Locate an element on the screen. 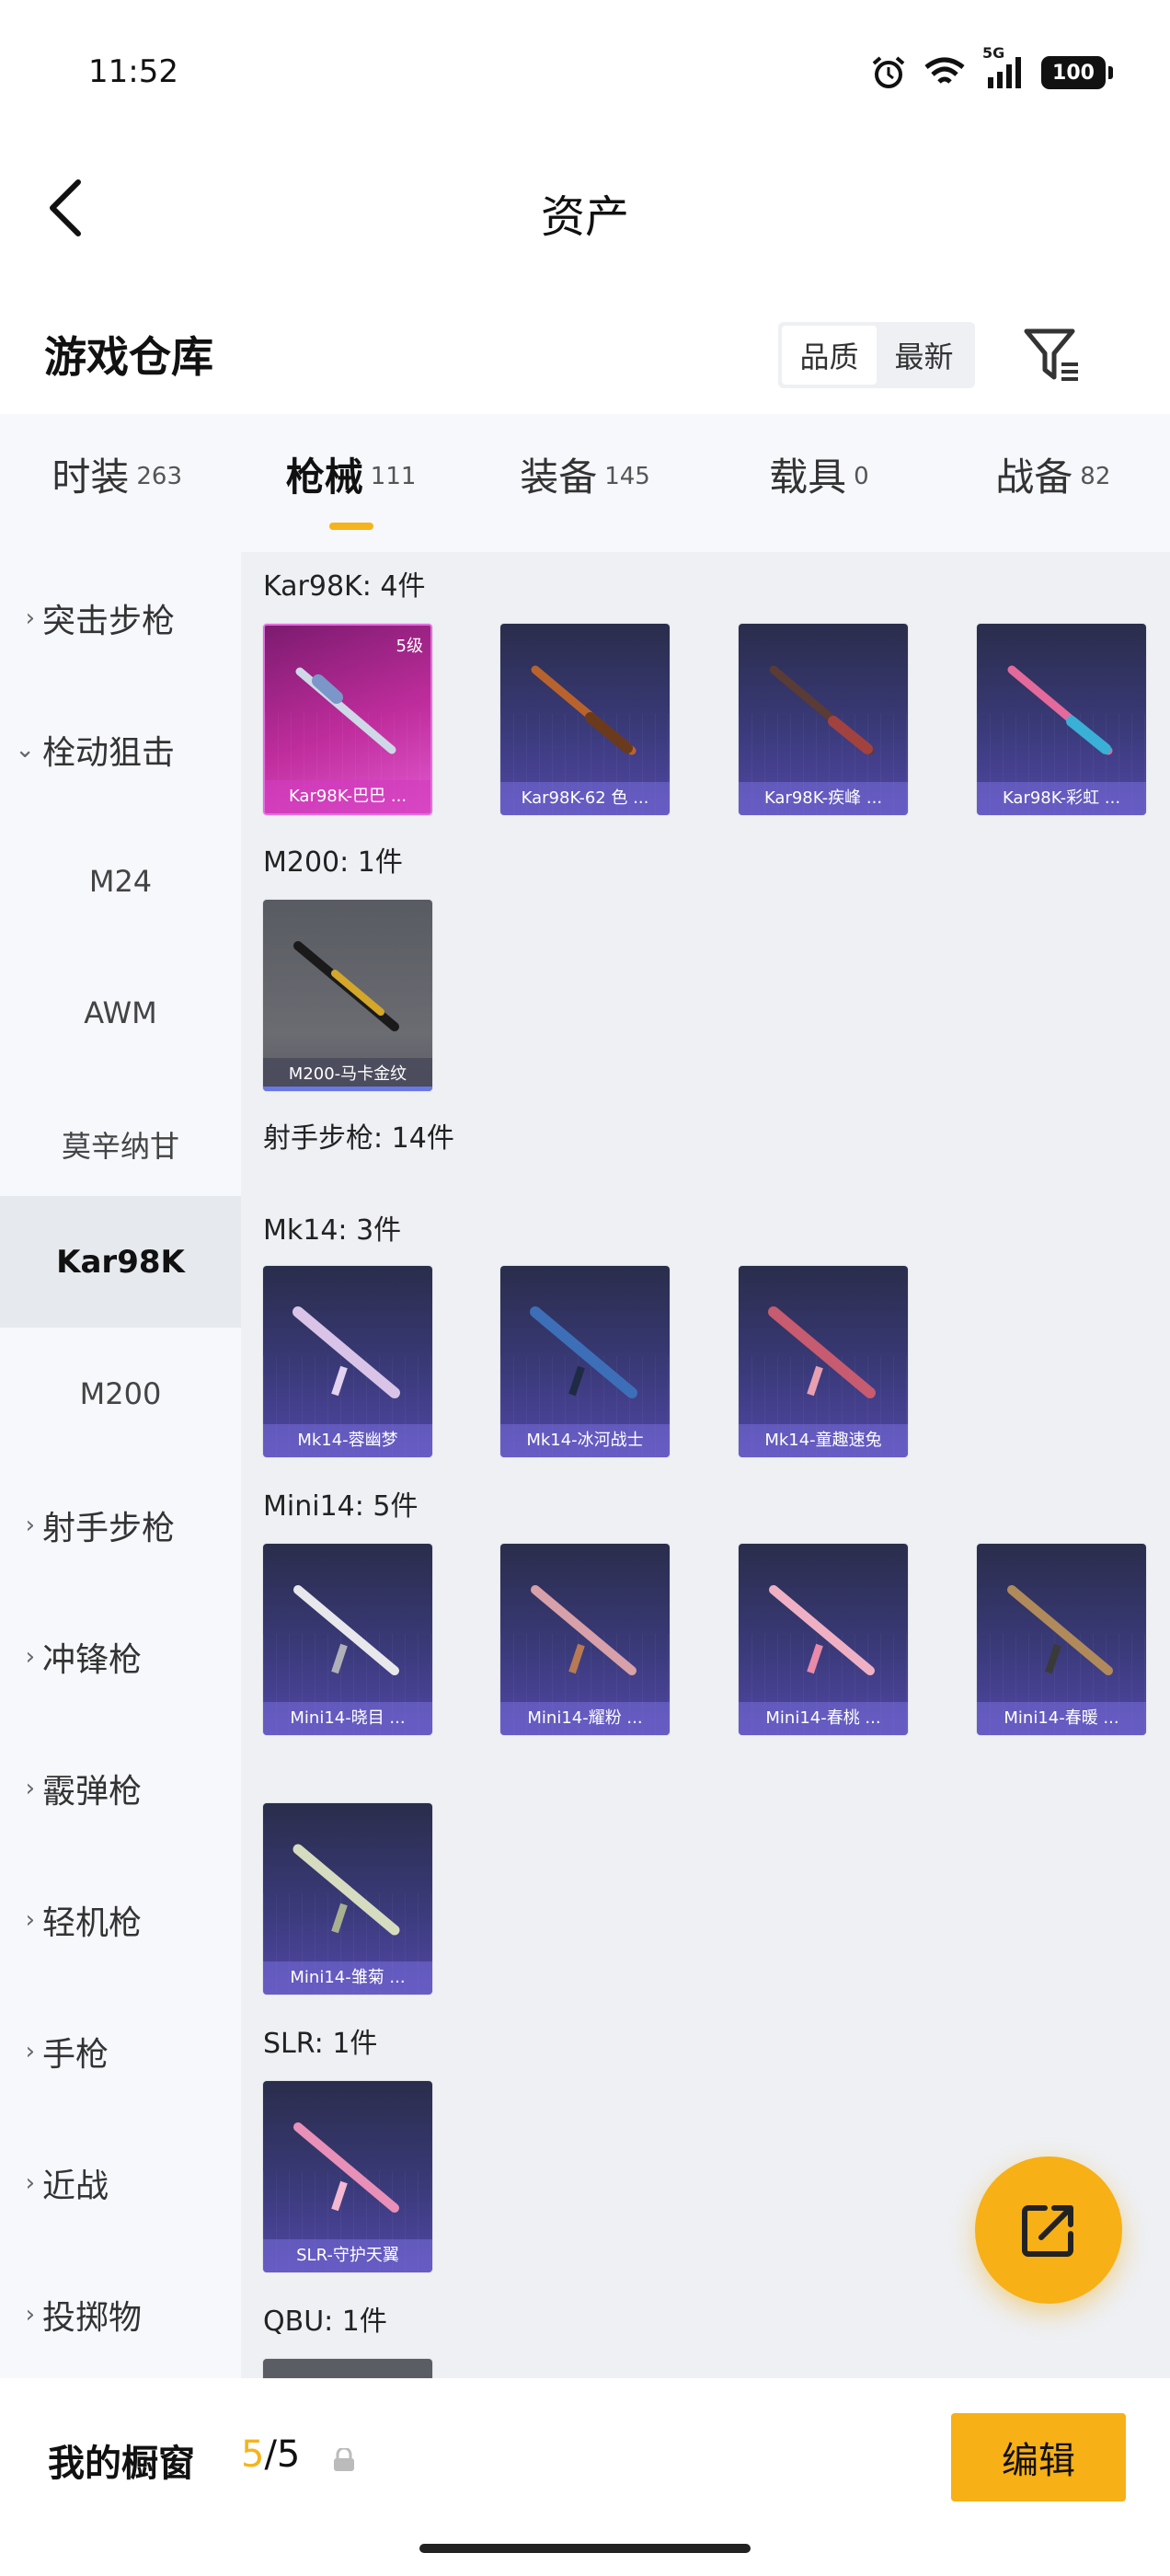  home-indicator is located at coordinates (585, 2548).